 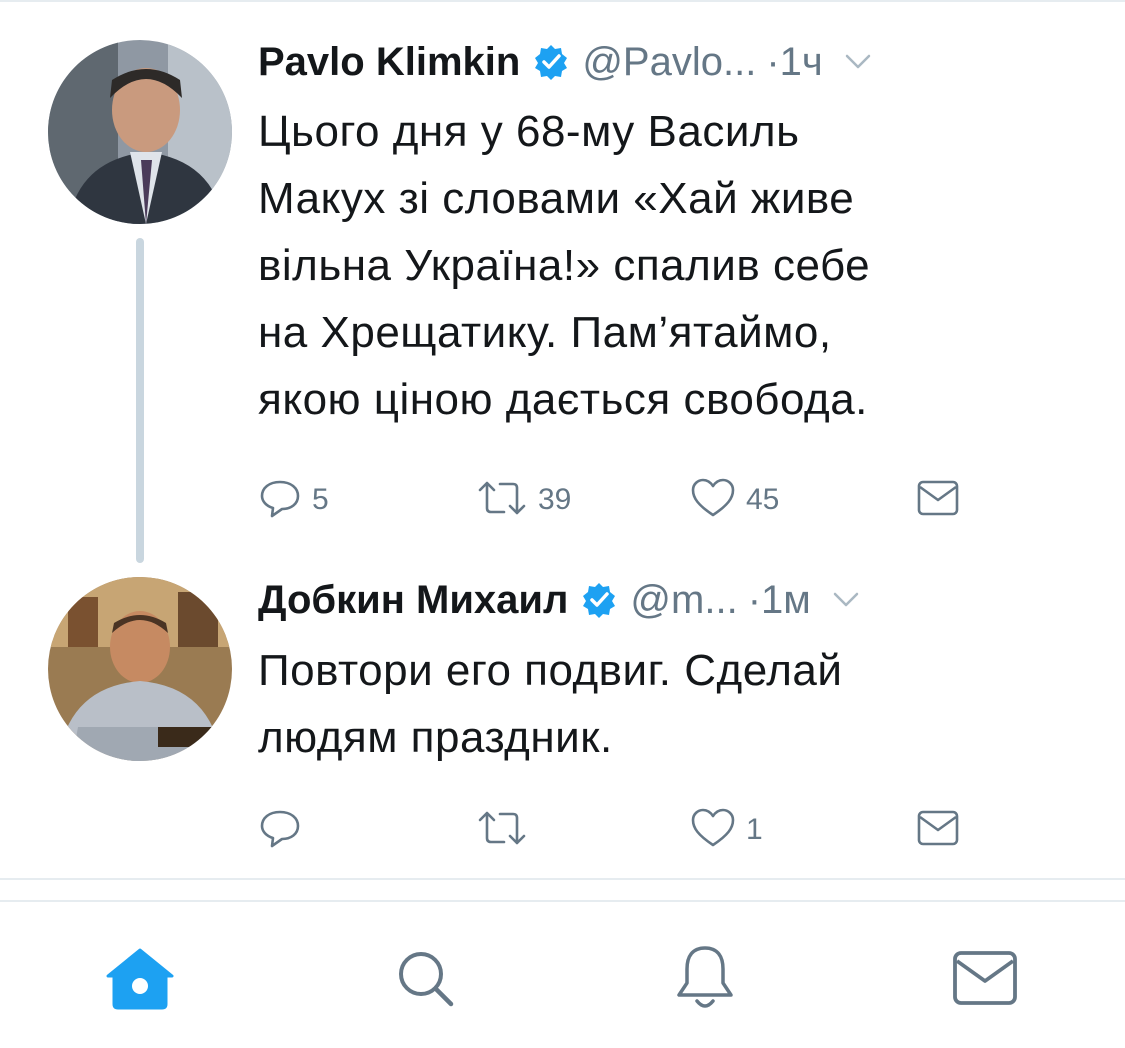 What do you see at coordinates (618, 830) in the screenshot?
I see `tweet-actions: 1` at bounding box center [618, 830].